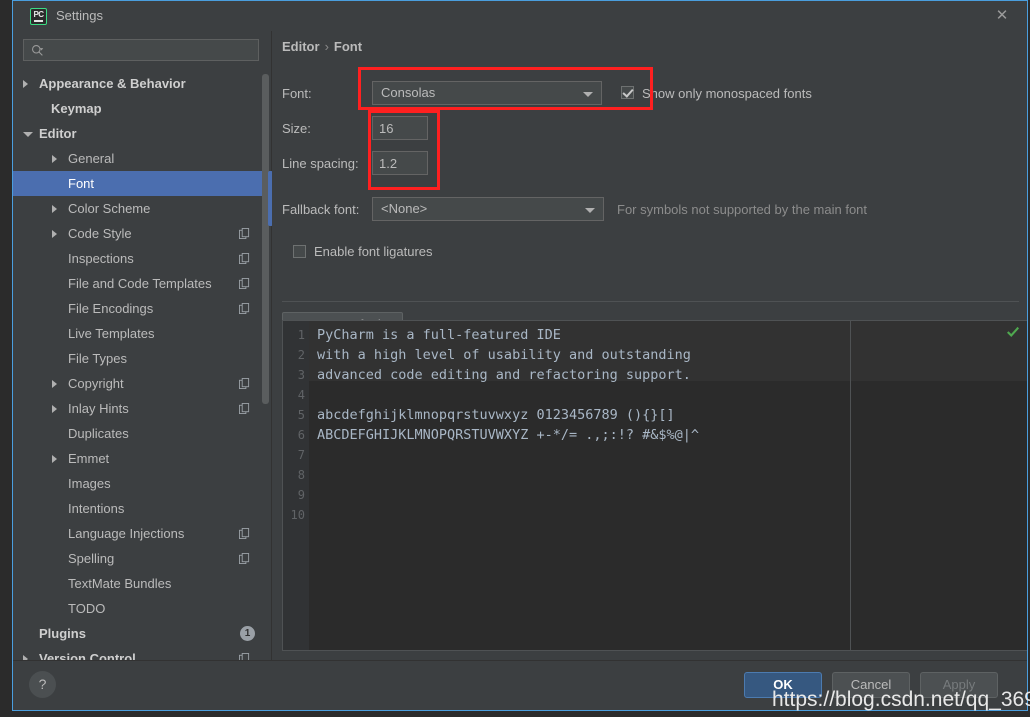 Image resolution: width=1030 pixels, height=717 pixels. What do you see at coordinates (301, 455) in the screenshot?
I see `line-number: 7` at bounding box center [301, 455].